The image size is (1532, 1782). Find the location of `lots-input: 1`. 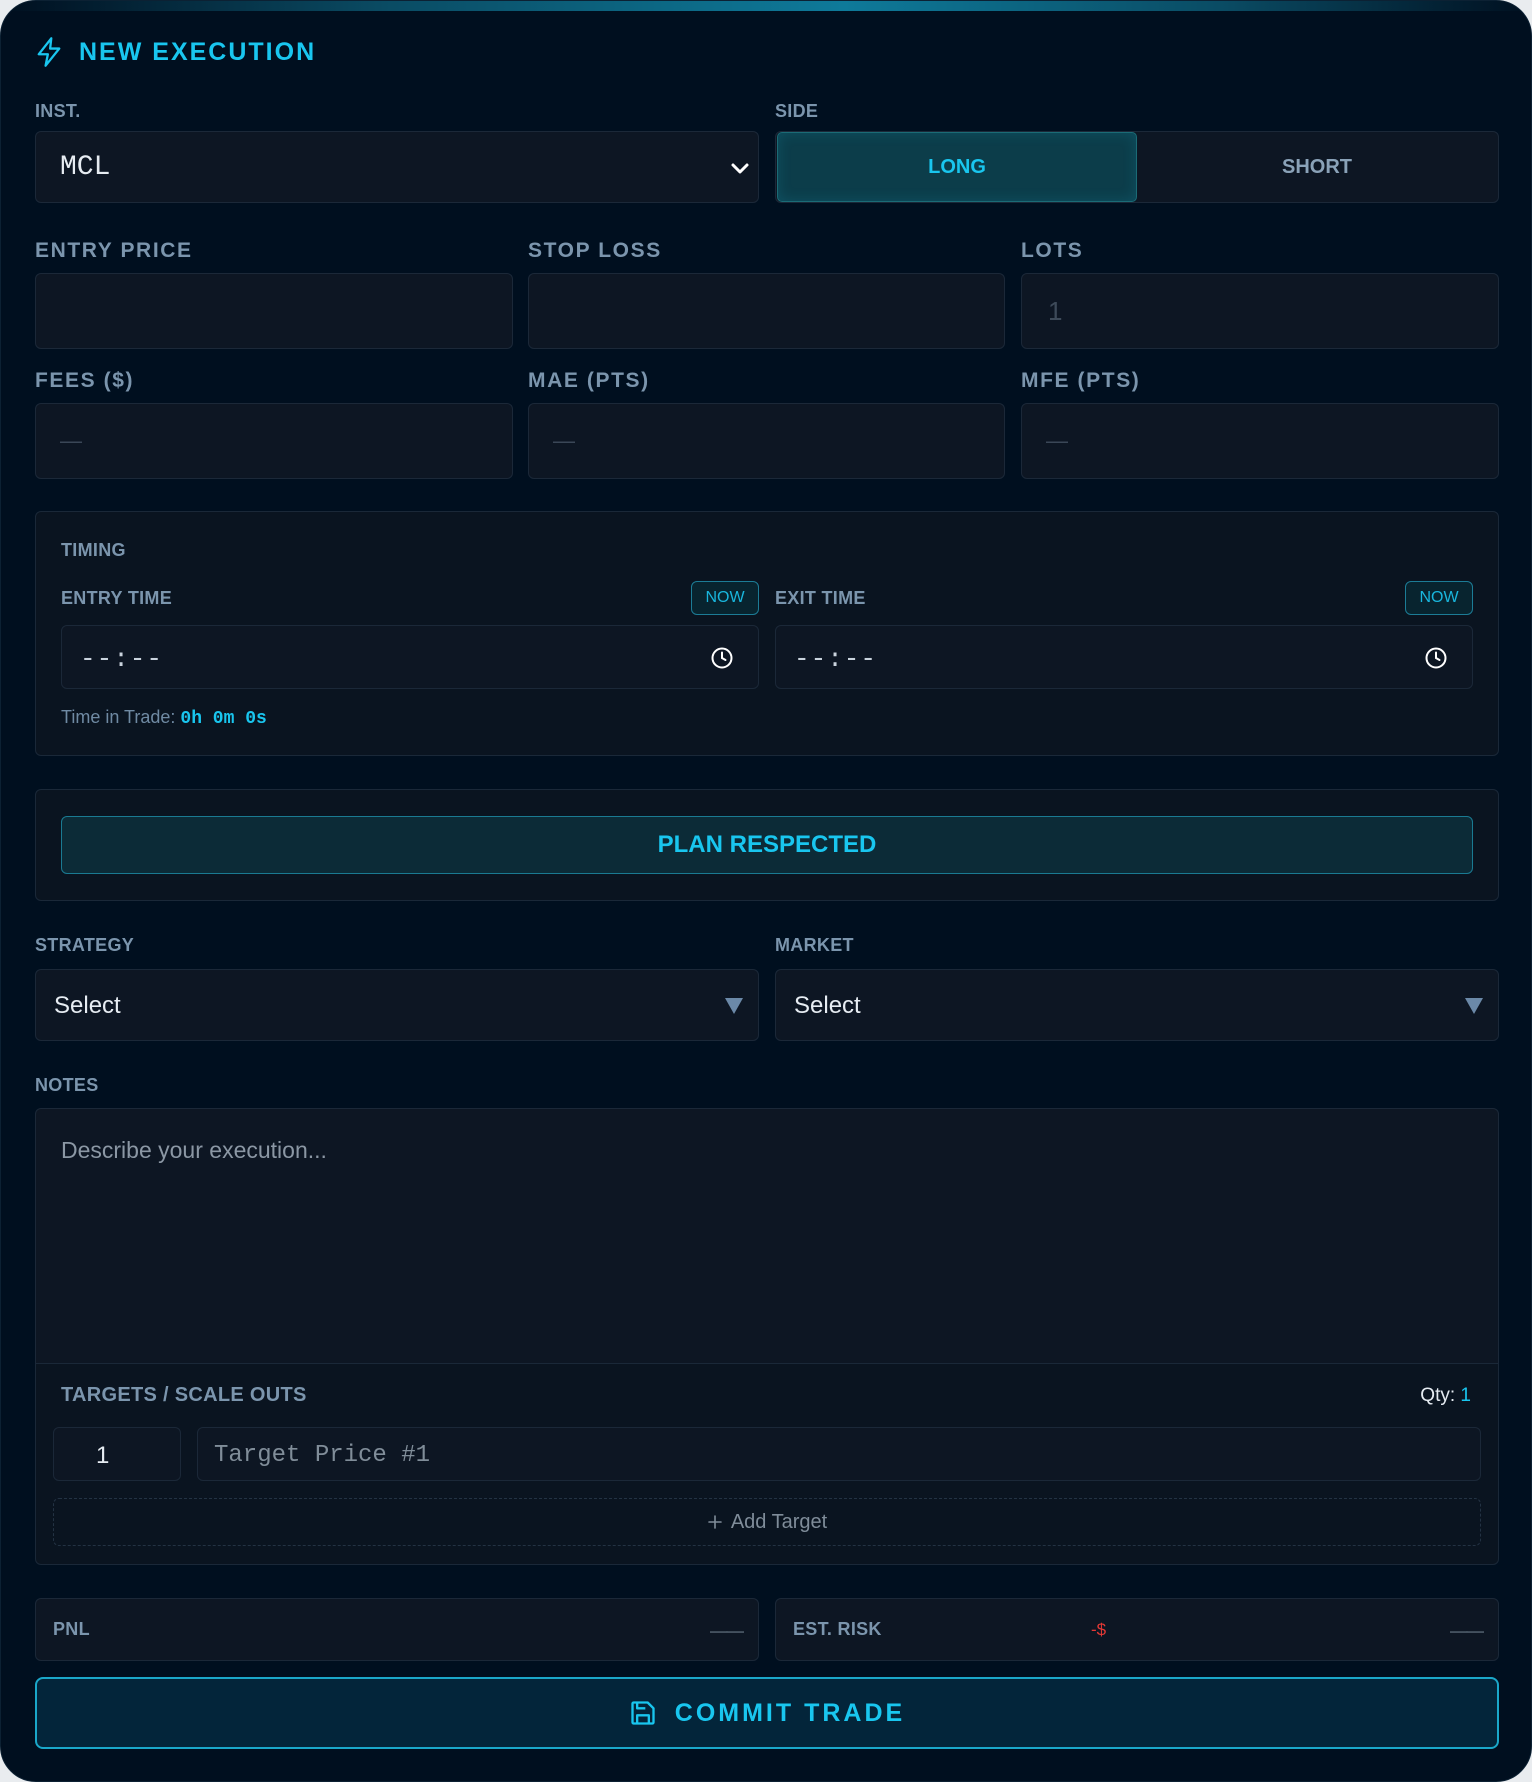

lots-input: 1 is located at coordinates (1260, 311).